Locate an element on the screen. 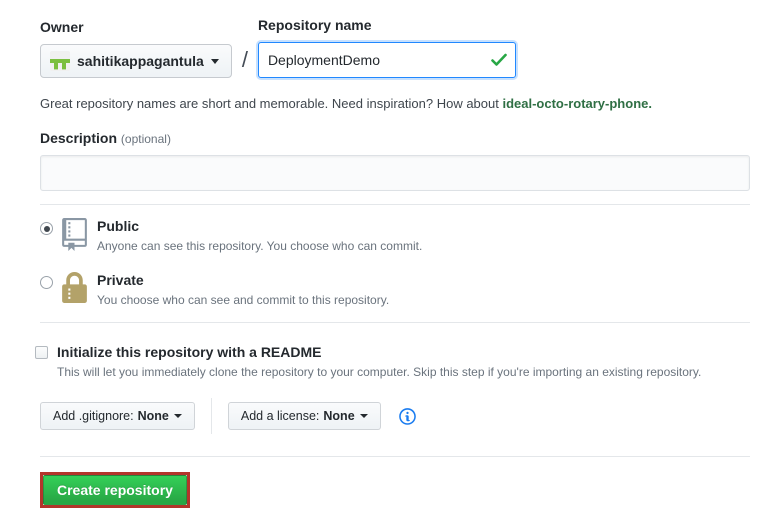 The width and height of the screenshot is (768, 515). gitignore-prefix: Add .gitignore: is located at coordinates (93, 416).